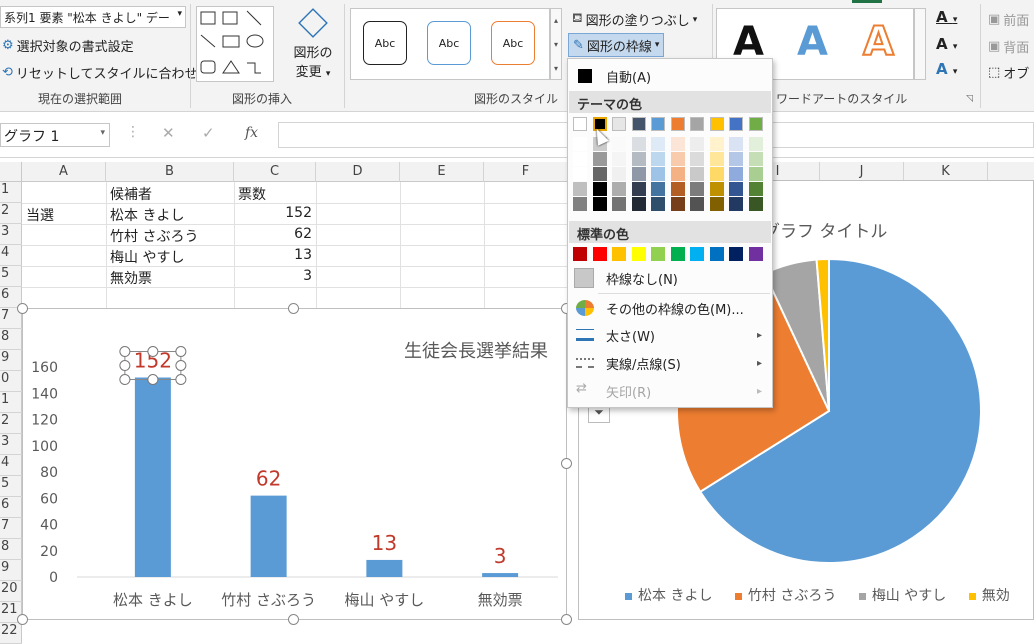  I want to click on wordart-blue: A, so click(812, 42).